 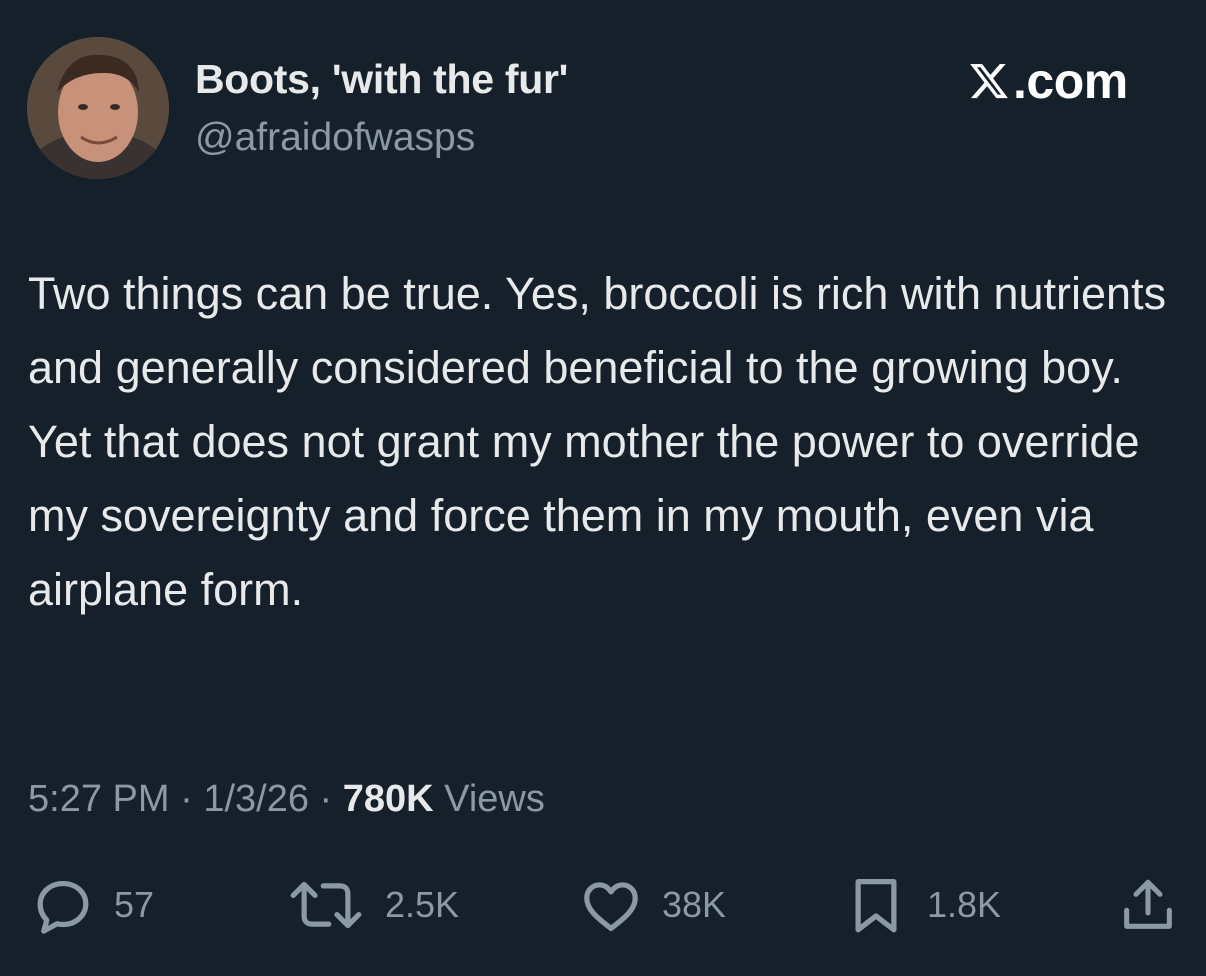 I want to click on repost-count: 2.5K, so click(x=422, y=904).